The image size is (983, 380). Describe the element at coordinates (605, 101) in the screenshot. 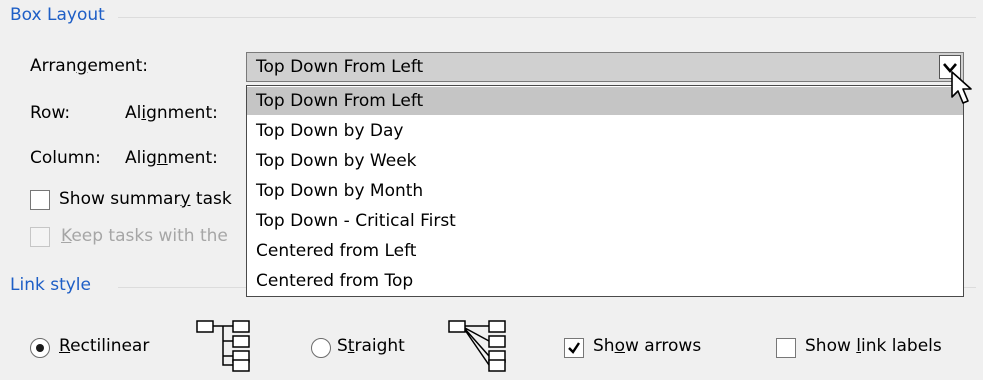

I see `option-top-down-from-left: Top Down From Left` at that location.